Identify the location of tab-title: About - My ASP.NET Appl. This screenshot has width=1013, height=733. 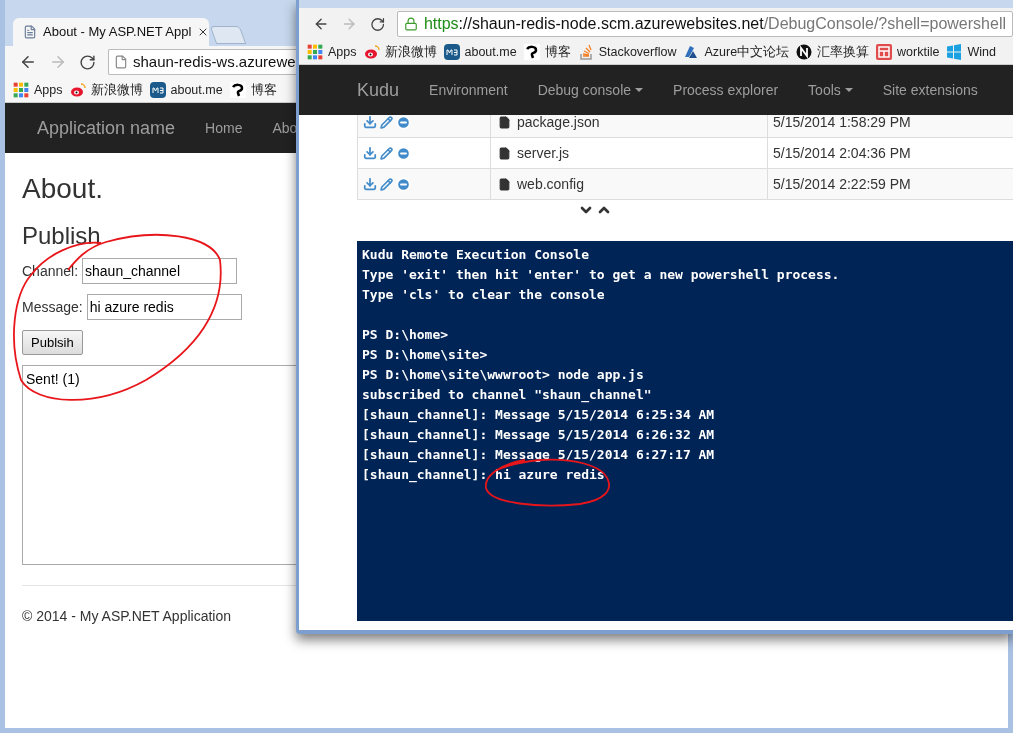
(117, 32).